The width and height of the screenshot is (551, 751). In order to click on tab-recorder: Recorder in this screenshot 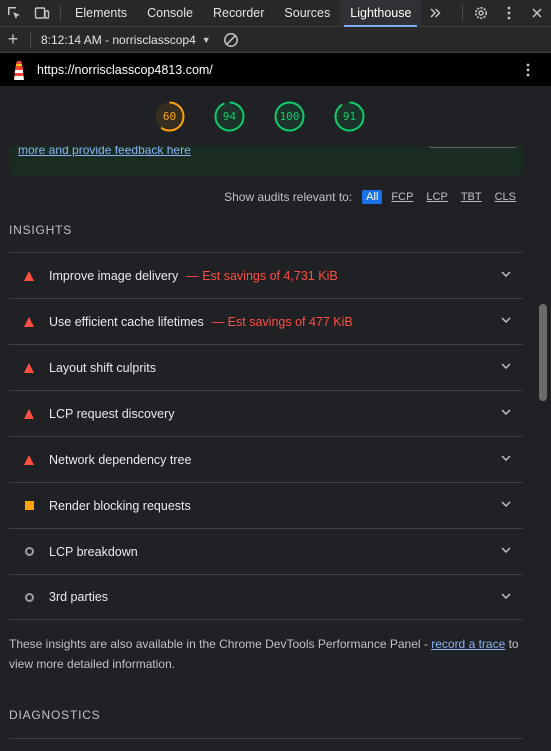, I will do `click(238, 13)`.